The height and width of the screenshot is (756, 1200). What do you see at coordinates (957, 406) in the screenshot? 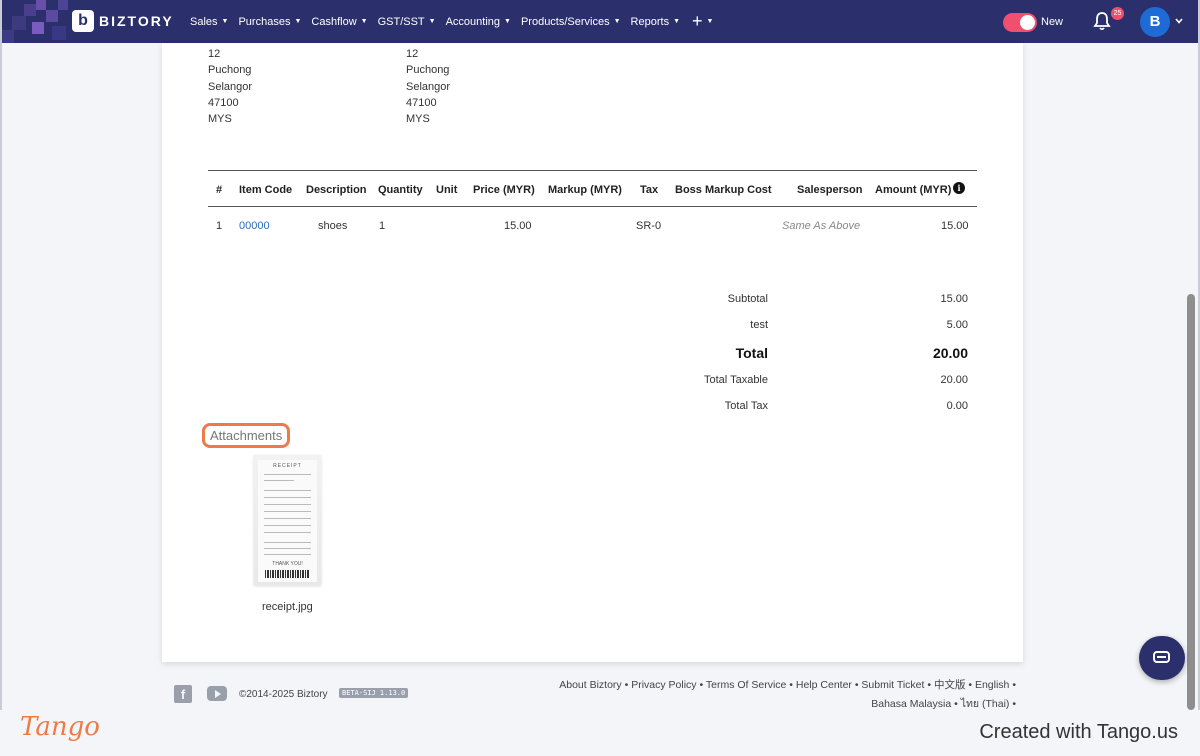
I see `total-tax-value: 0.00` at bounding box center [957, 406].